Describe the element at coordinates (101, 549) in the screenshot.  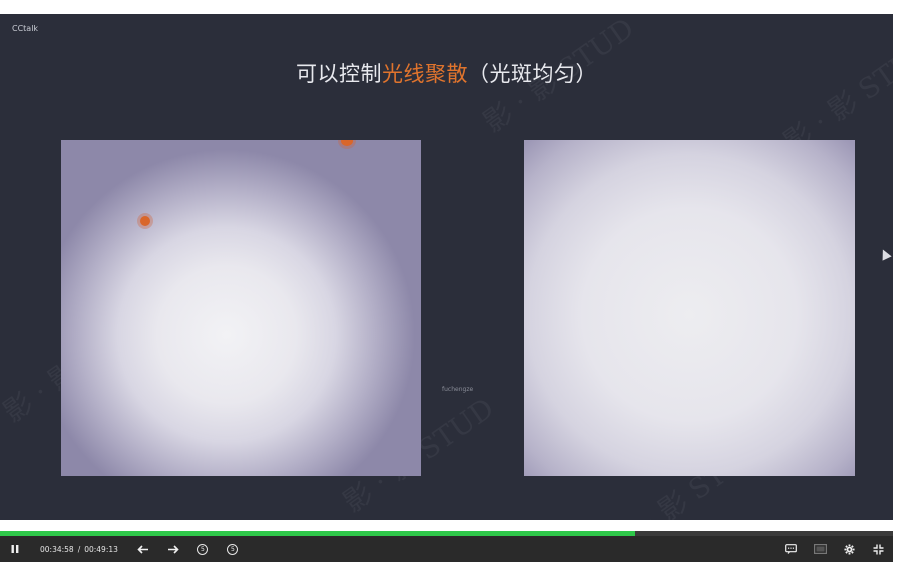
I see `total-time: 00:49:13` at that location.